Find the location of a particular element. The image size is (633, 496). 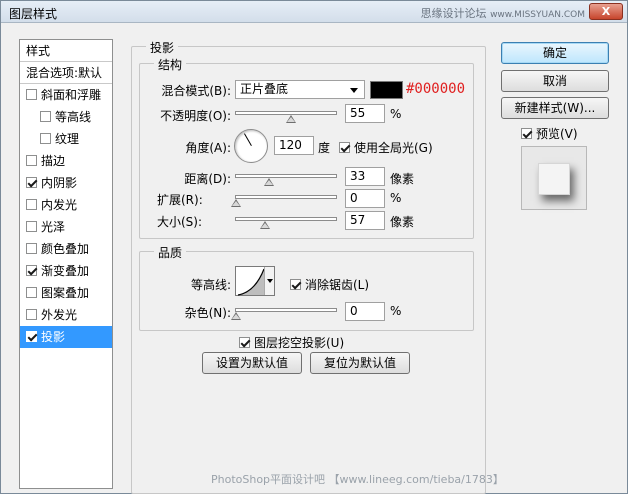

blend-mode-value: 正片叠底 is located at coordinates (264, 89).